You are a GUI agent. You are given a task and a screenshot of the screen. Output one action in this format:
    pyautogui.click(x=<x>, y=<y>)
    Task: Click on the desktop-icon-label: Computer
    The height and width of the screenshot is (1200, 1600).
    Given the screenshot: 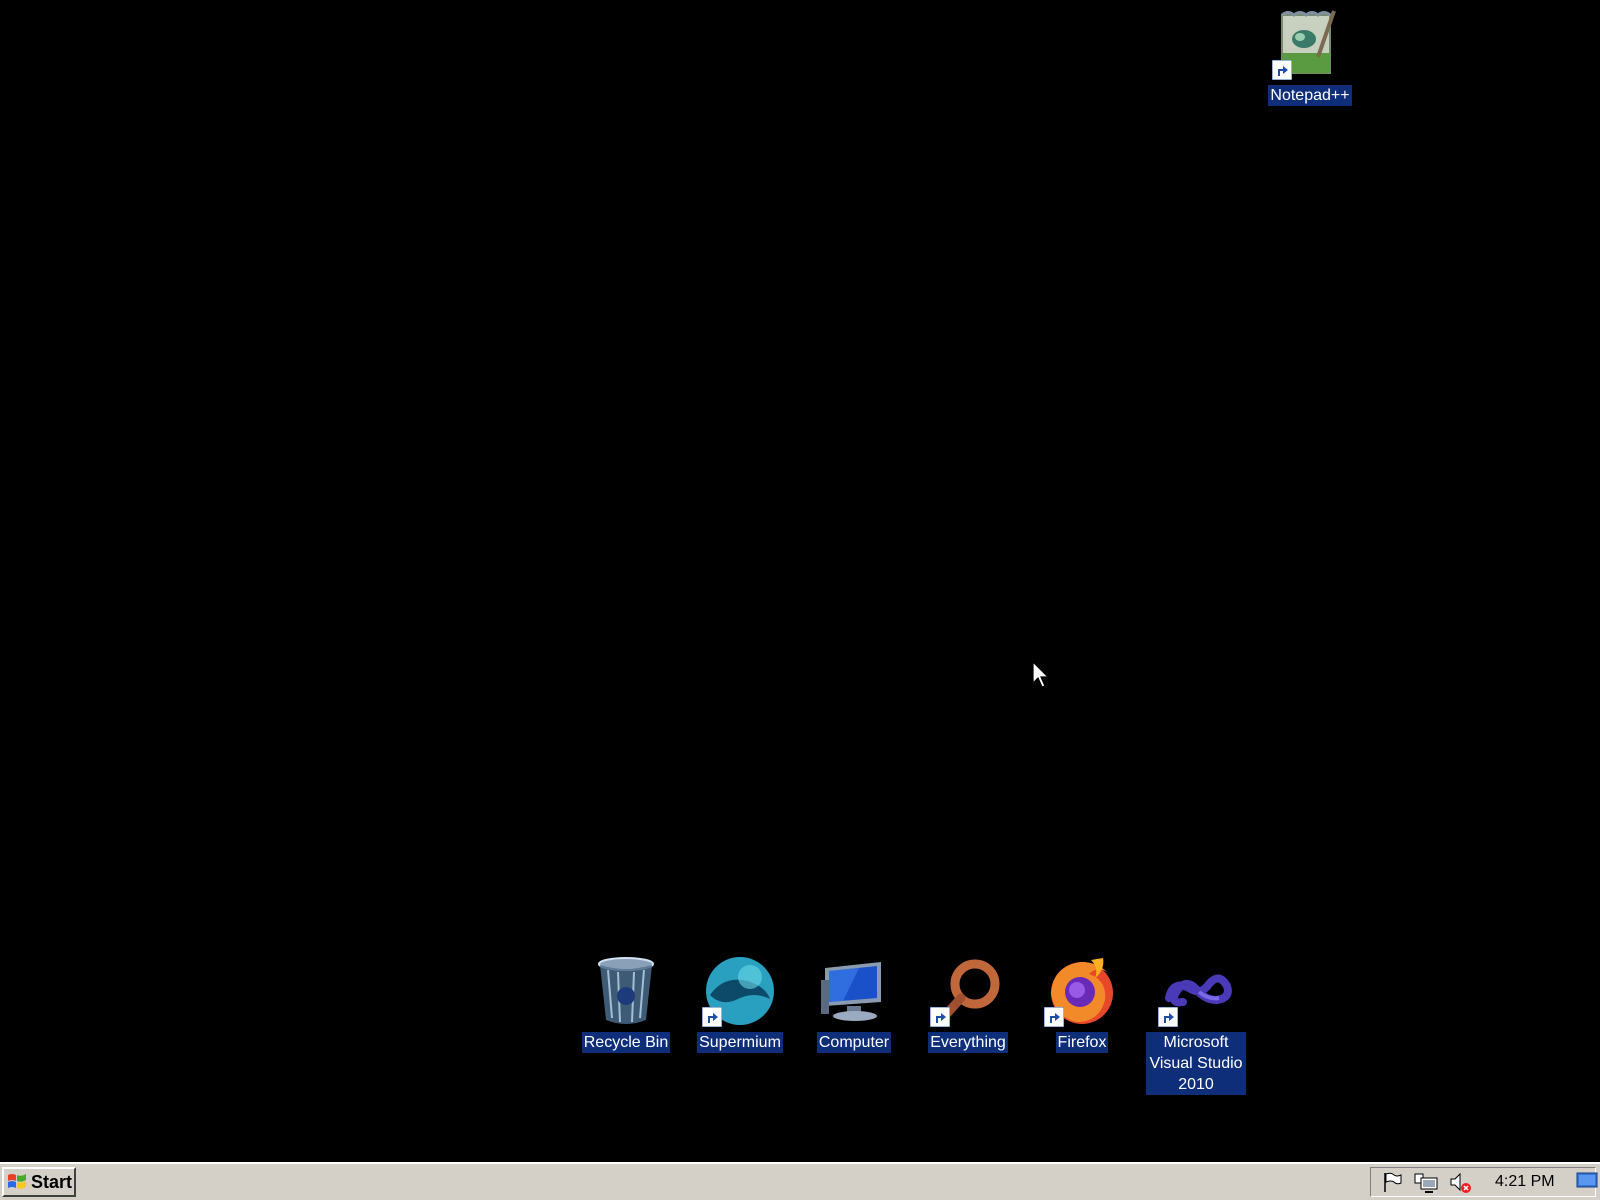 What is the action you would take?
    pyautogui.click(x=854, y=1042)
    